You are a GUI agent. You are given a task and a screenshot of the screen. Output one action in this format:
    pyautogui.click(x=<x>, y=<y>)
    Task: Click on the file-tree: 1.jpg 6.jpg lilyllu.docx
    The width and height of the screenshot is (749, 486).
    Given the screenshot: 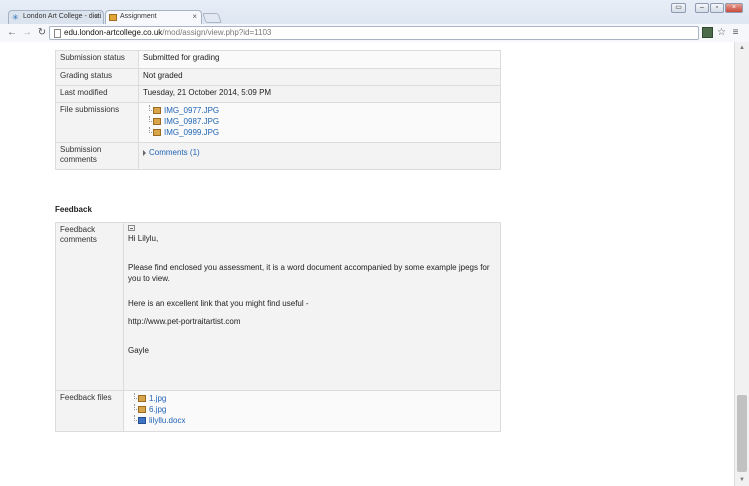 What is the action you would take?
    pyautogui.click(x=312, y=409)
    